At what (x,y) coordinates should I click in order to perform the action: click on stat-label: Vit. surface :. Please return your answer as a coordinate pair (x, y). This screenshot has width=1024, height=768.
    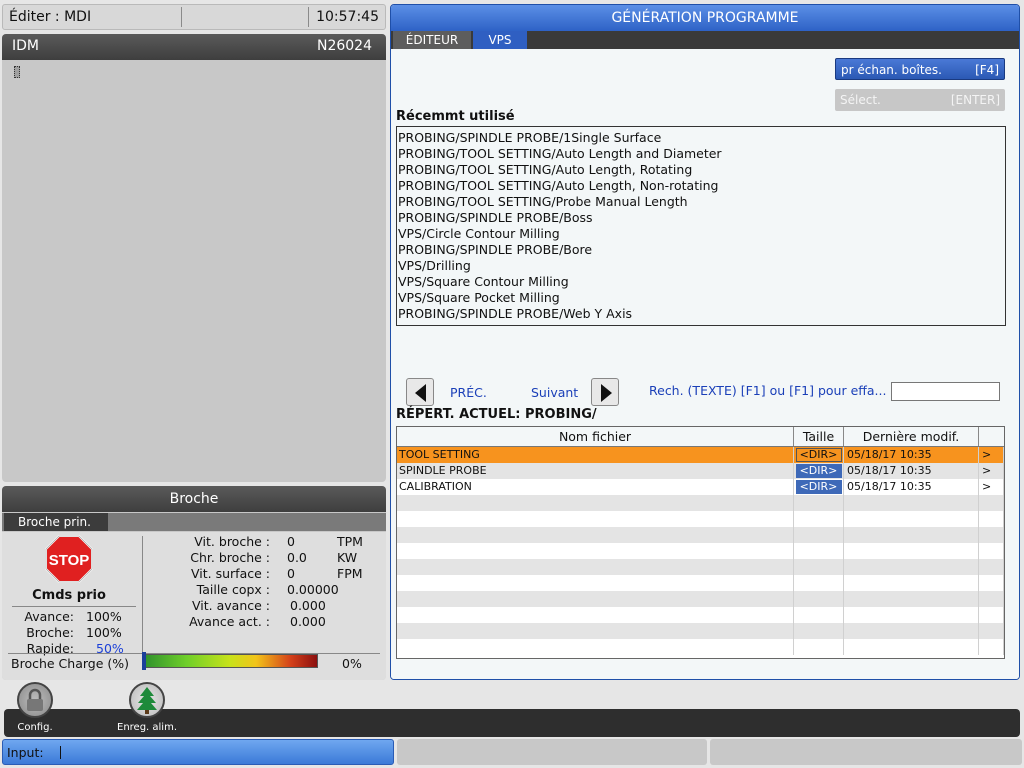
    Looking at the image, I should click on (230, 573).